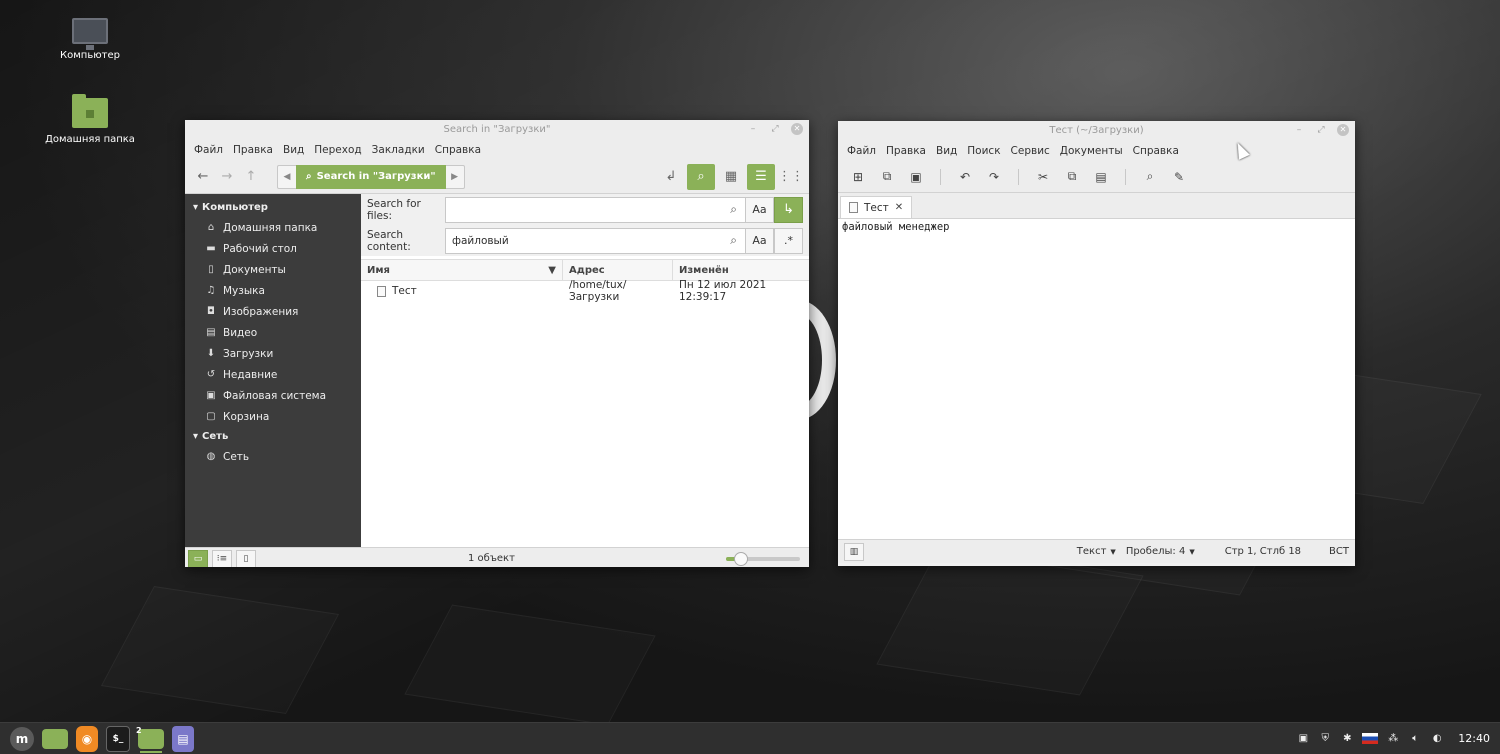 The width and height of the screenshot is (1500, 754). Describe the element at coordinates (1096, 379) in the screenshot. I see `text-editor-area: файловый менеджер` at that location.